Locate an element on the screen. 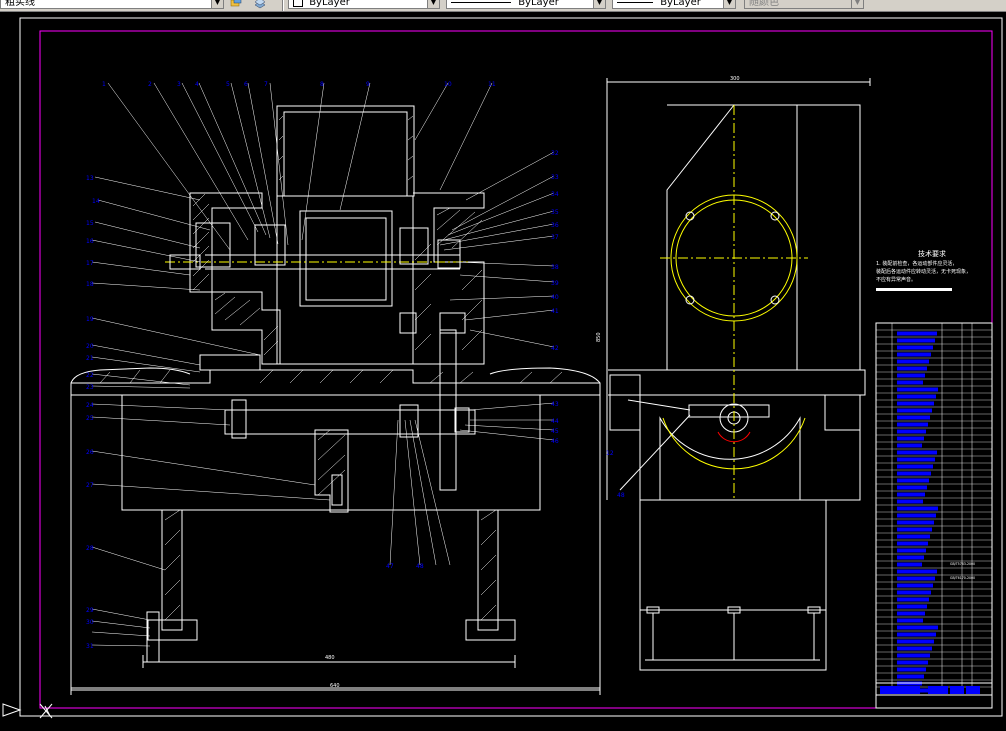 This screenshot has width=1006, height=731. side-view-yellow is located at coordinates (734, 302).